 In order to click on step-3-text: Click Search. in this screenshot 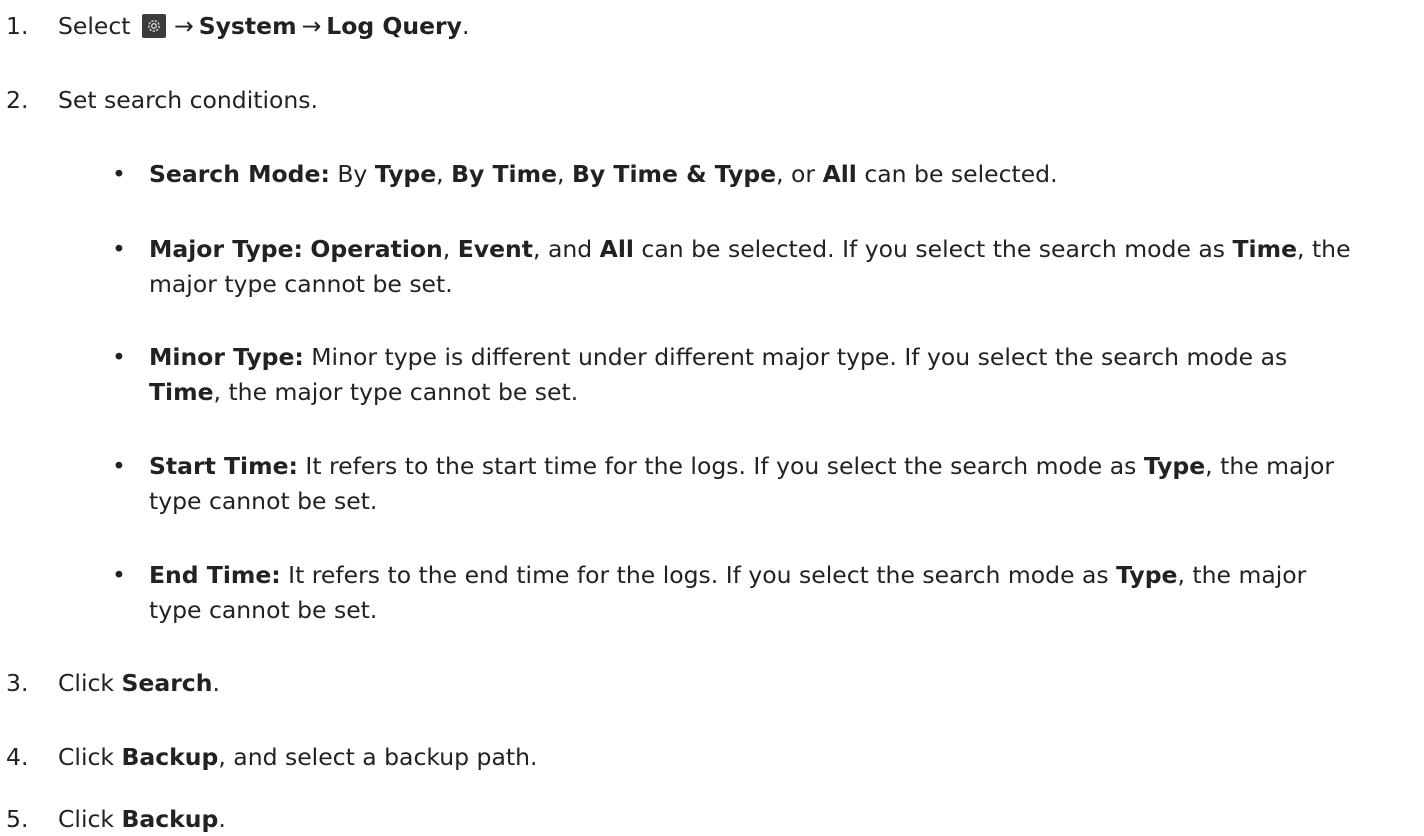, I will do `click(139, 683)`.